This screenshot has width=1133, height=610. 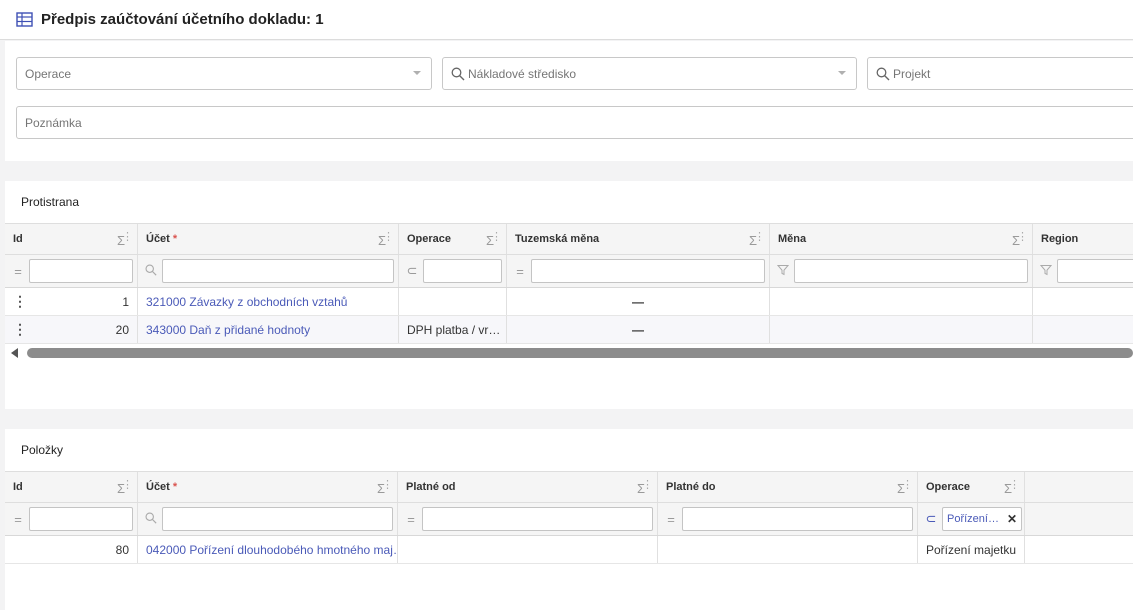 What do you see at coordinates (574, 122) in the screenshot?
I see `poznamka-input: Poznámka` at bounding box center [574, 122].